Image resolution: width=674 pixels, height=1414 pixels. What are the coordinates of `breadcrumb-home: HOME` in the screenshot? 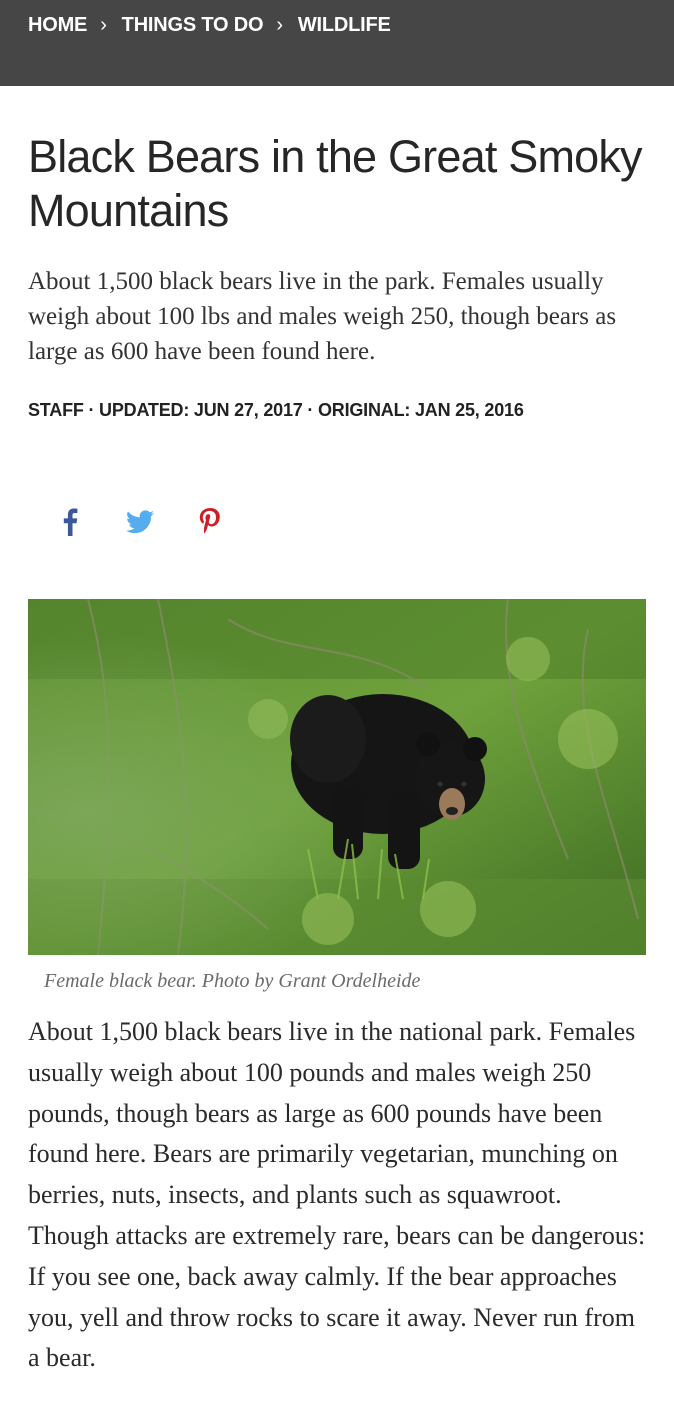 It's located at (57, 25).